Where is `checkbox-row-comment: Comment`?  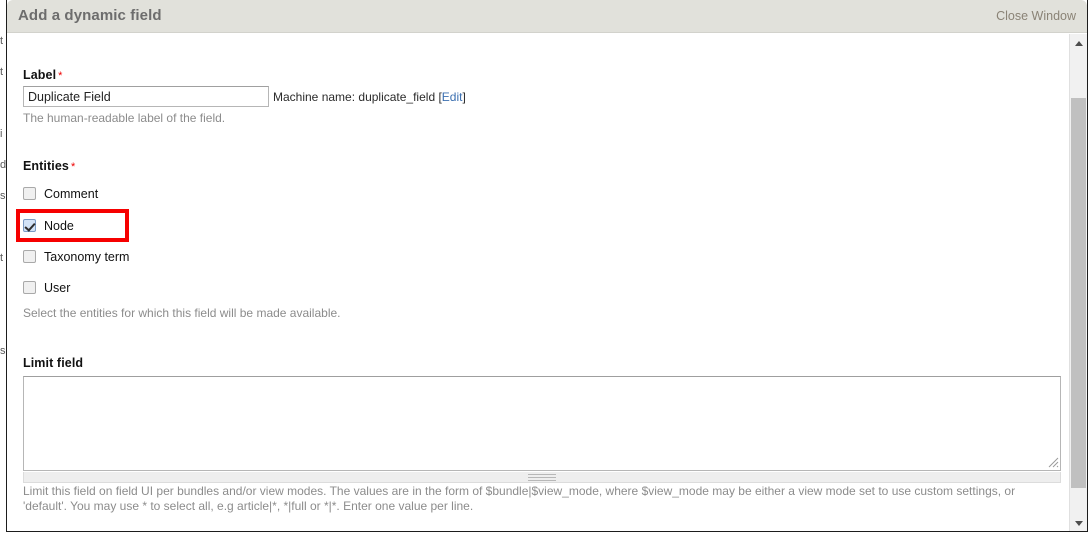 checkbox-row-comment: Comment is located at coordinates (60, 193).